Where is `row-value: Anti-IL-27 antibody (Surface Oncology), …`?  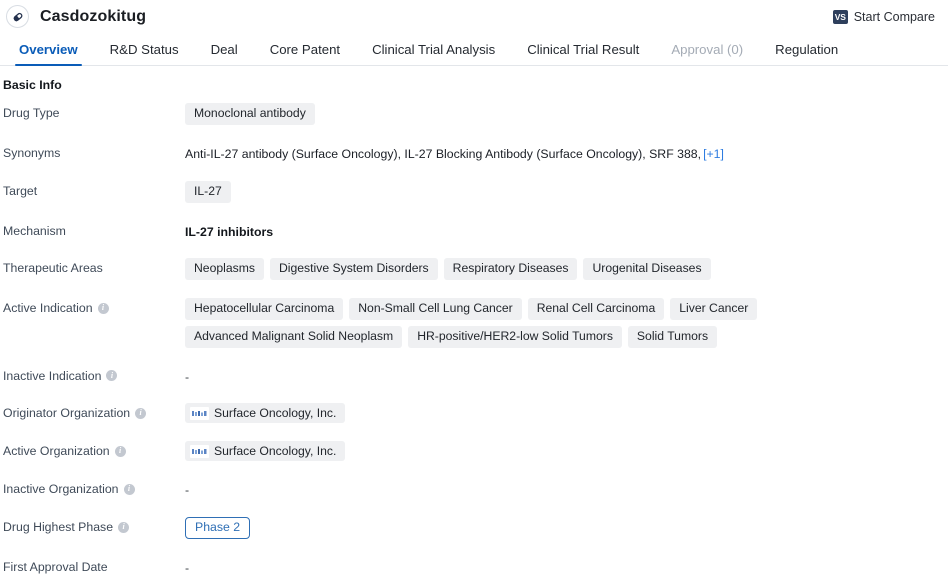 row-value: Anti-IL-27 antibody (Surface Oncology), … is located at coordinates (566, 153).